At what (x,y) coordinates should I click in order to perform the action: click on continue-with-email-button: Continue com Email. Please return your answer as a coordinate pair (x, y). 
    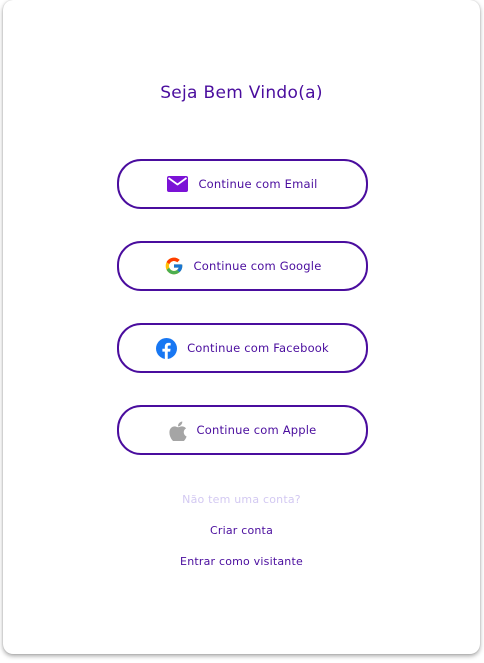
    Looking at the image, I should click on (242, 184).